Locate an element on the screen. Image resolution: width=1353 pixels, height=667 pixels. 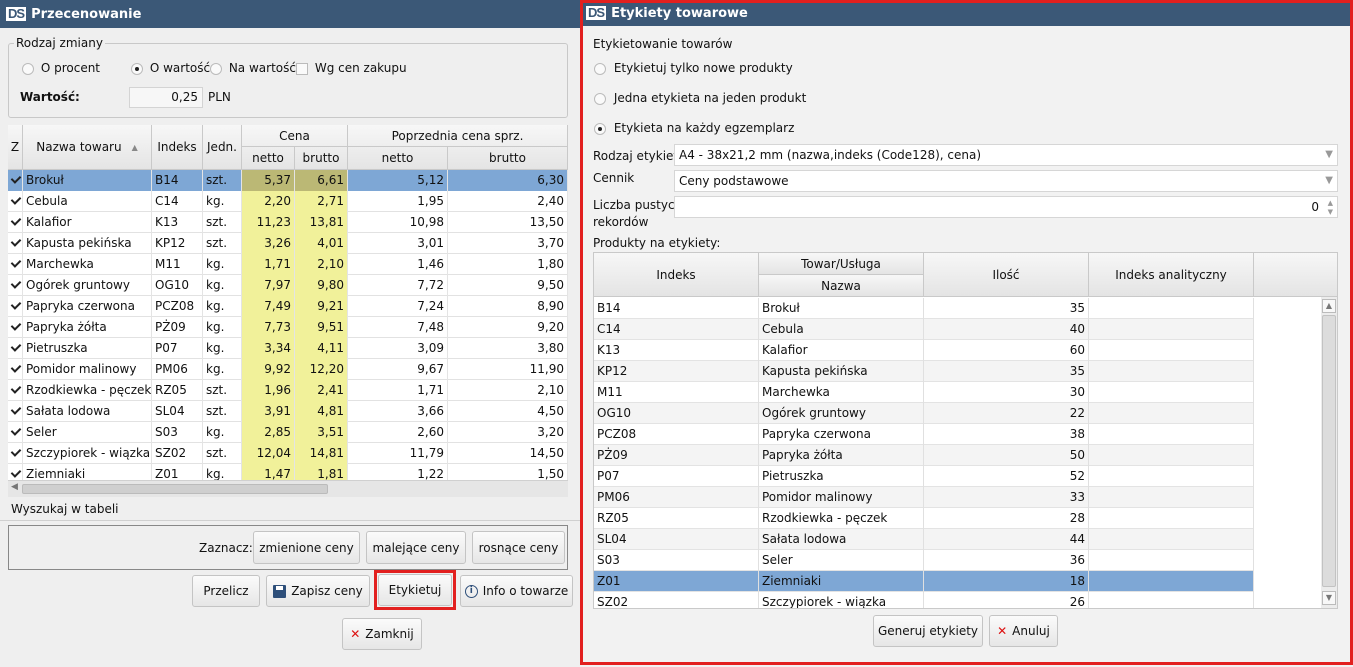
cell-nazwa: Kapusta pekińska is located at coordinates (87, 243).